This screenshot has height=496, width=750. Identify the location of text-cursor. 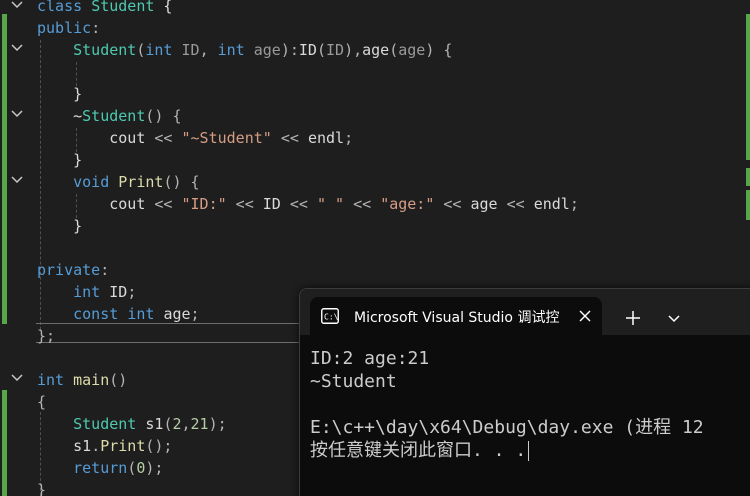
(529, 451).